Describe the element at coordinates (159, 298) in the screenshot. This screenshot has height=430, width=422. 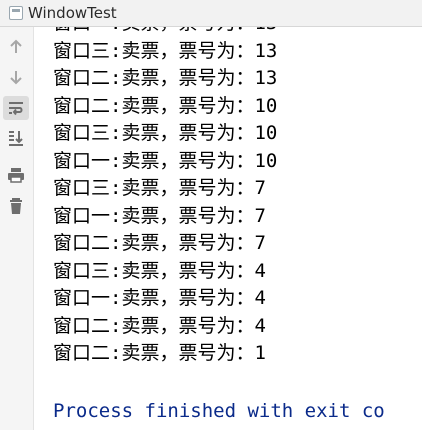
I see `output-line: 窗口一:卖票，票号为：4` at that location.